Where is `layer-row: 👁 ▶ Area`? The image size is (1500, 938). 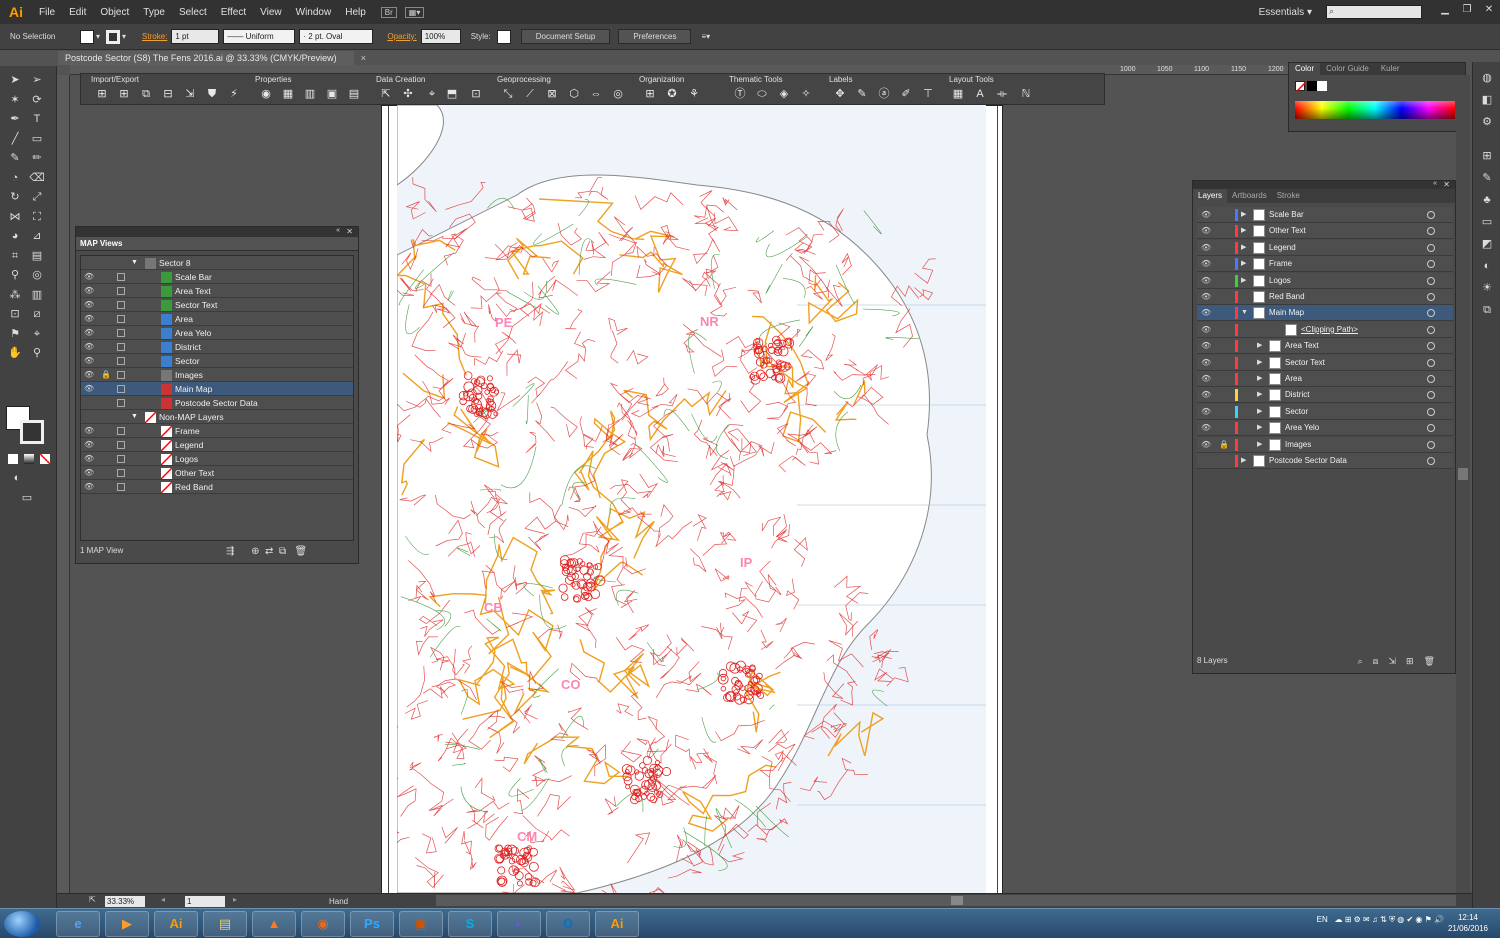 layer-row: 👁 ▶ Area is located at coordinates (1325, 379).